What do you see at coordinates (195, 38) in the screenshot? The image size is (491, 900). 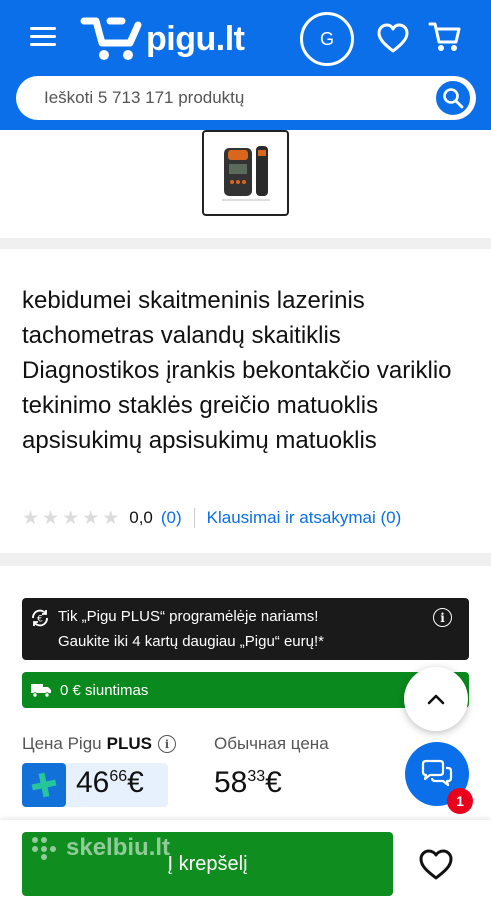 I see `logo-text: pigu.lt` at bounding box center [195, 38].